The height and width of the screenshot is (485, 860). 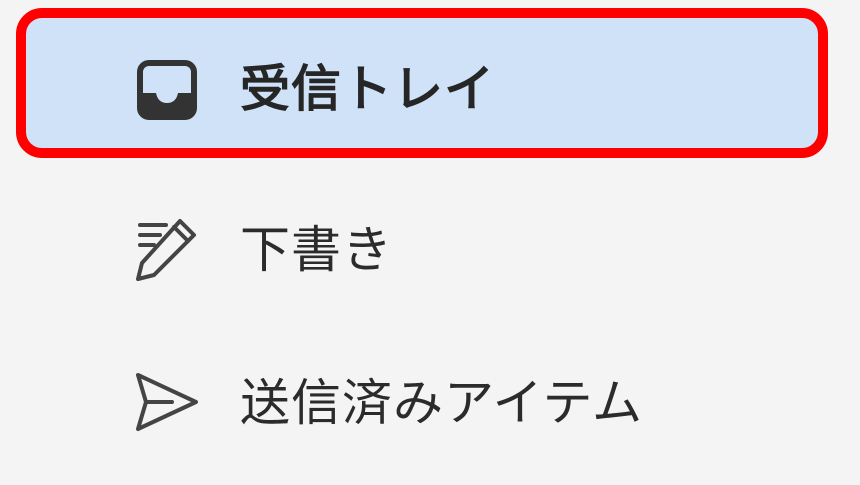 I want to click on inbox-icon, so click(x=167, y=90).